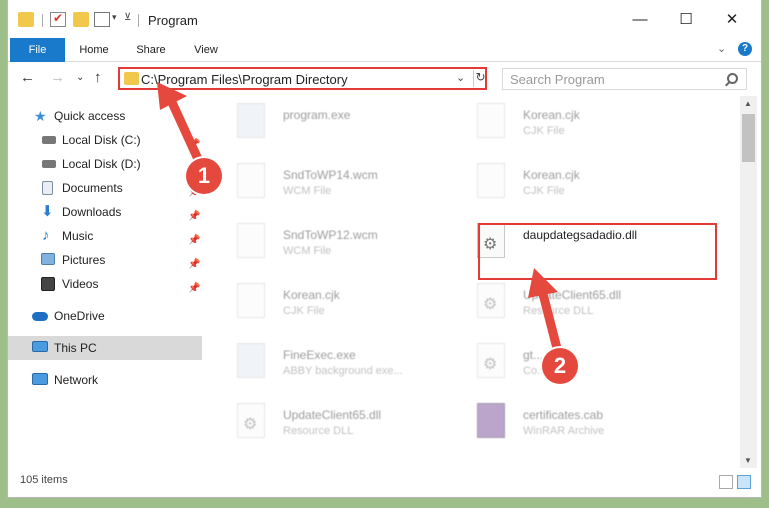 The width and height of the screenshot is (769, 508). I want to click on sidebar-item-label: This PC, so click(75, 348).